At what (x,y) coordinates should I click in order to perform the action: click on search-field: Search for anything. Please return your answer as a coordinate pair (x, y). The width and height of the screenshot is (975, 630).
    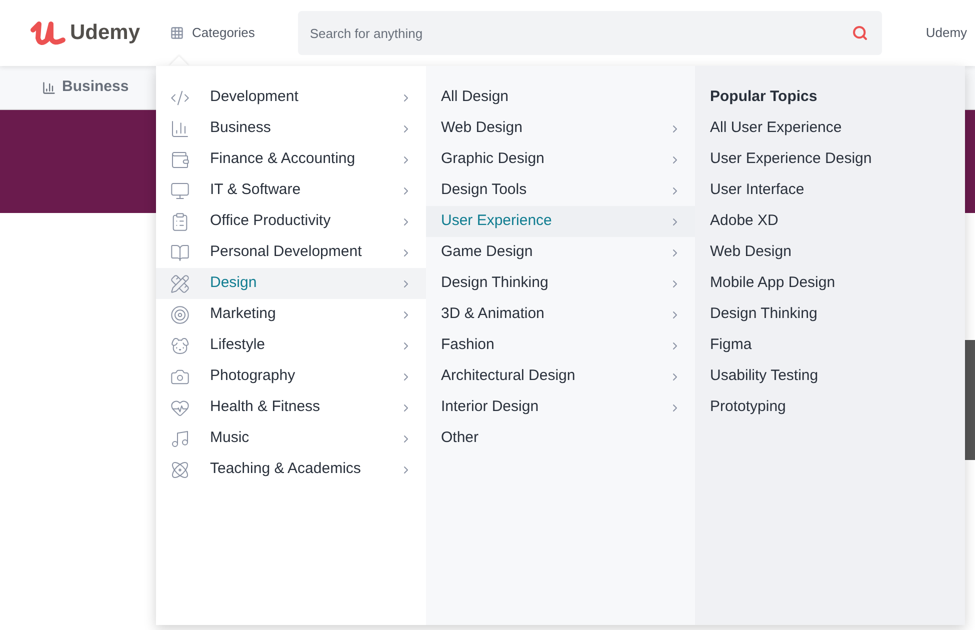
    Looking at the image, I should click on (590, 33).